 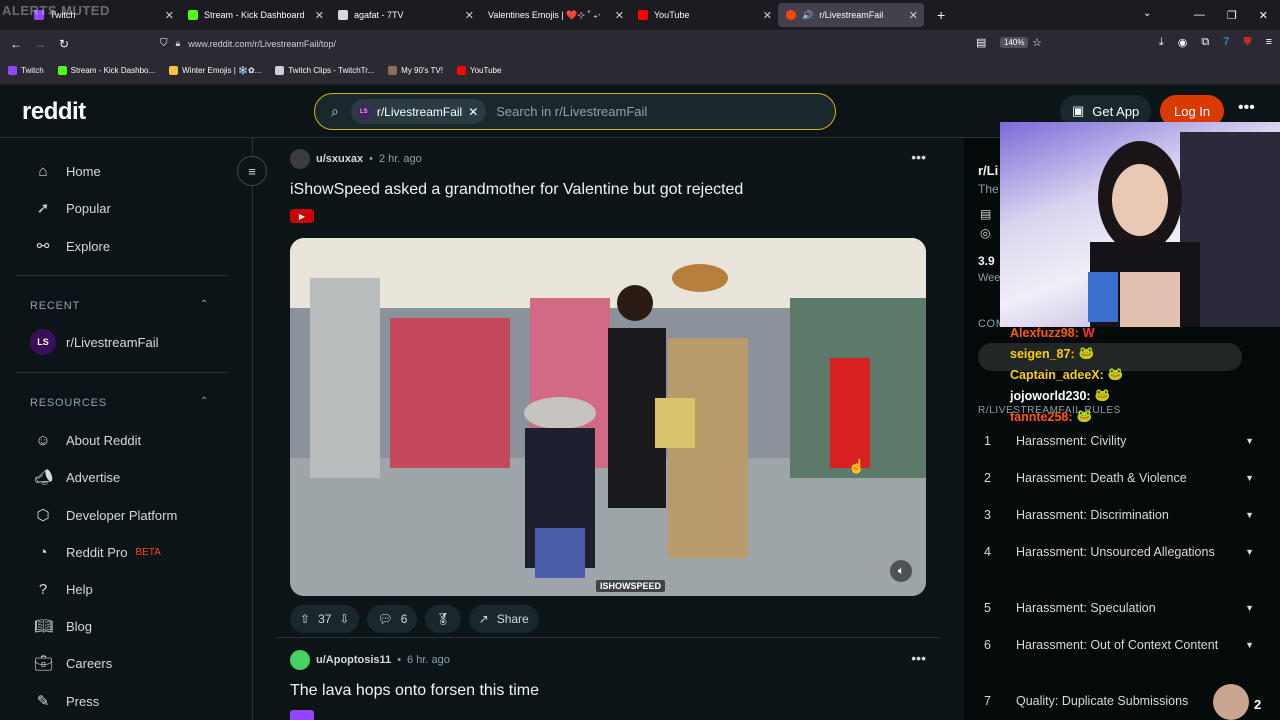 What do you see at coordinates (63, 626) in the screenshot?
I see `sidebar-item-blog: 📖︎ Blog` at bounding box center [63, 626].